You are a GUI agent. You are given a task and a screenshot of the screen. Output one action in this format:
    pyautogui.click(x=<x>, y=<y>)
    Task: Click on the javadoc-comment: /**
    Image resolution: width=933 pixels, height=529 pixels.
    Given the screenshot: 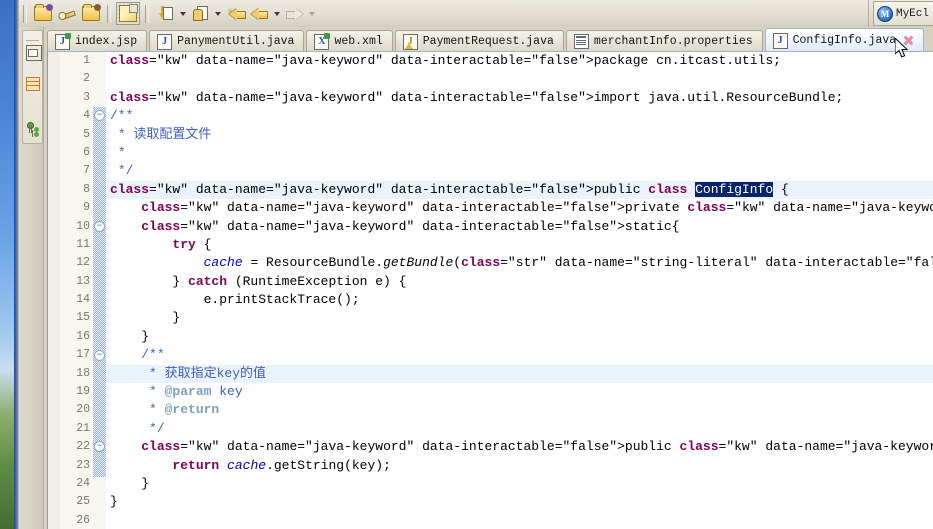 What is the action you would take?
    pyautogui.click(x=153, y=355)
    